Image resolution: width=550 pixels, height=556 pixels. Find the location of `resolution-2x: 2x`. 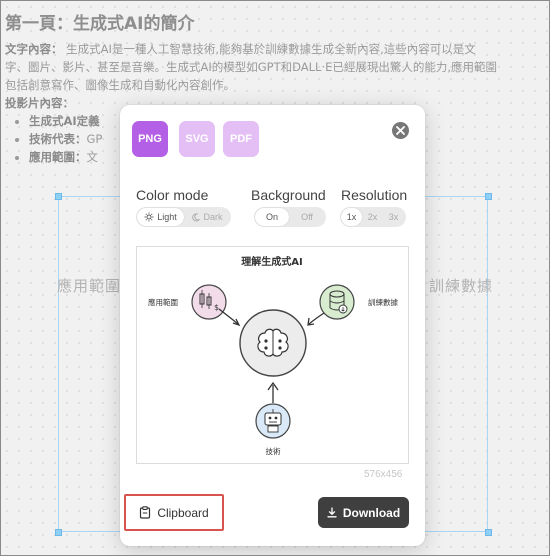

resolution-2x: 2x is located at coordinates (372, 217).